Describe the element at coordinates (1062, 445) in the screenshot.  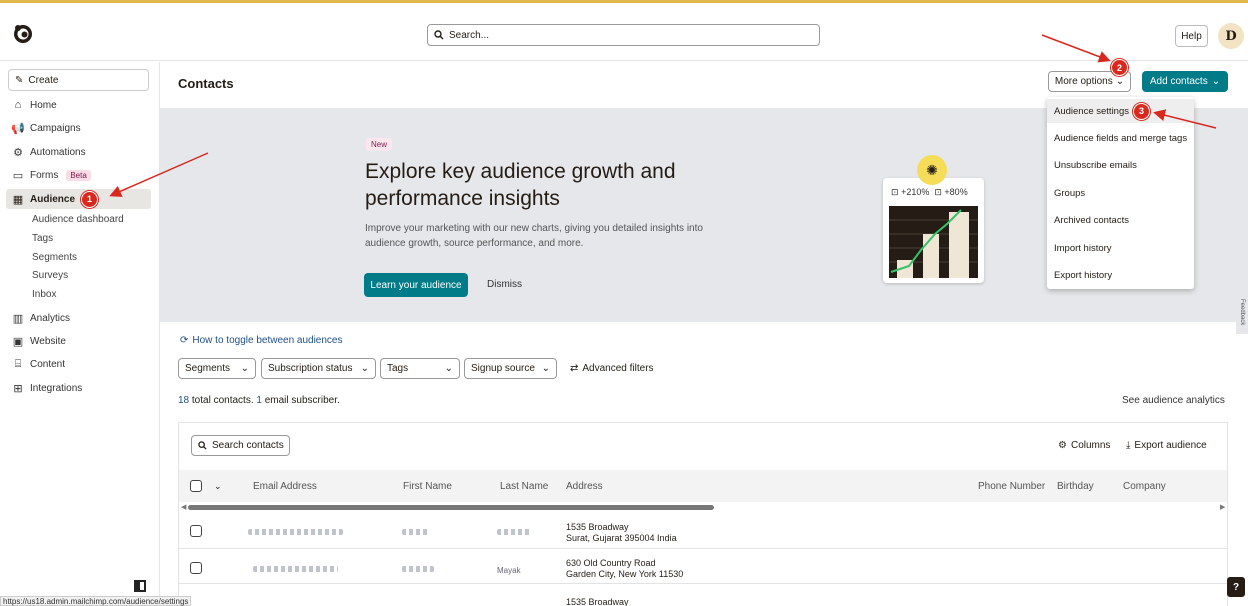
I see `gear-icon: ⚙` at that location.